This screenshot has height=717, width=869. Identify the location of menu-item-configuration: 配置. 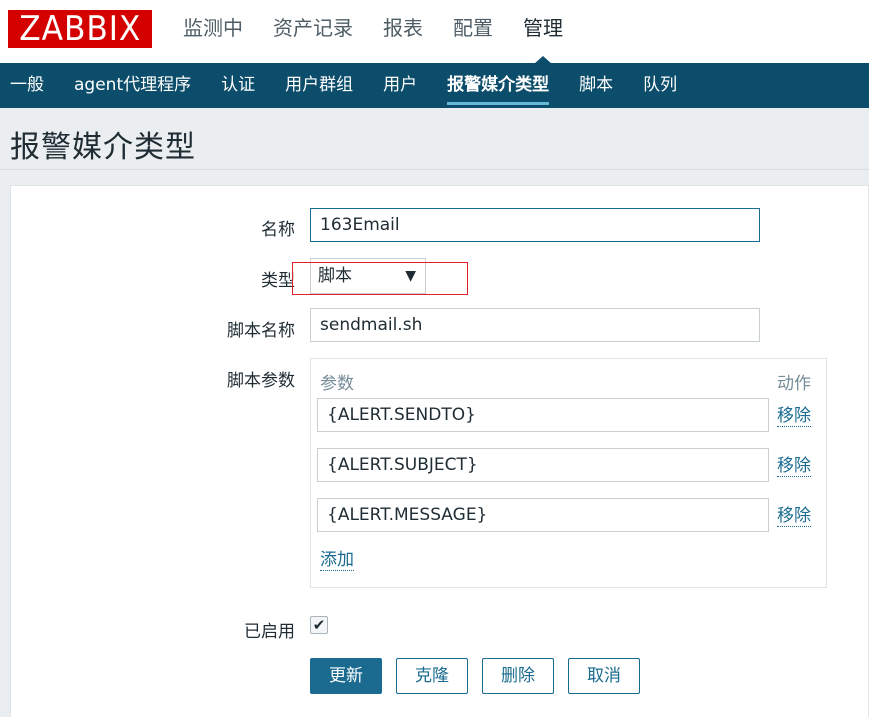
(473, 31).